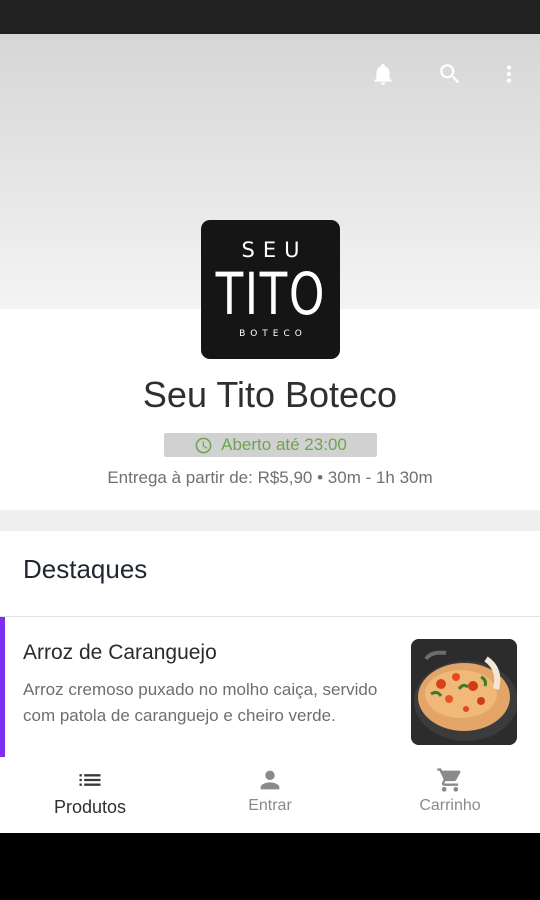 The height and width of the screenshot is (900, 540). What do you see at coordinates (284, 444) in the screenshot?
I see `open-status-text: Aberto até 23:00` at bounding box center [284, 444].